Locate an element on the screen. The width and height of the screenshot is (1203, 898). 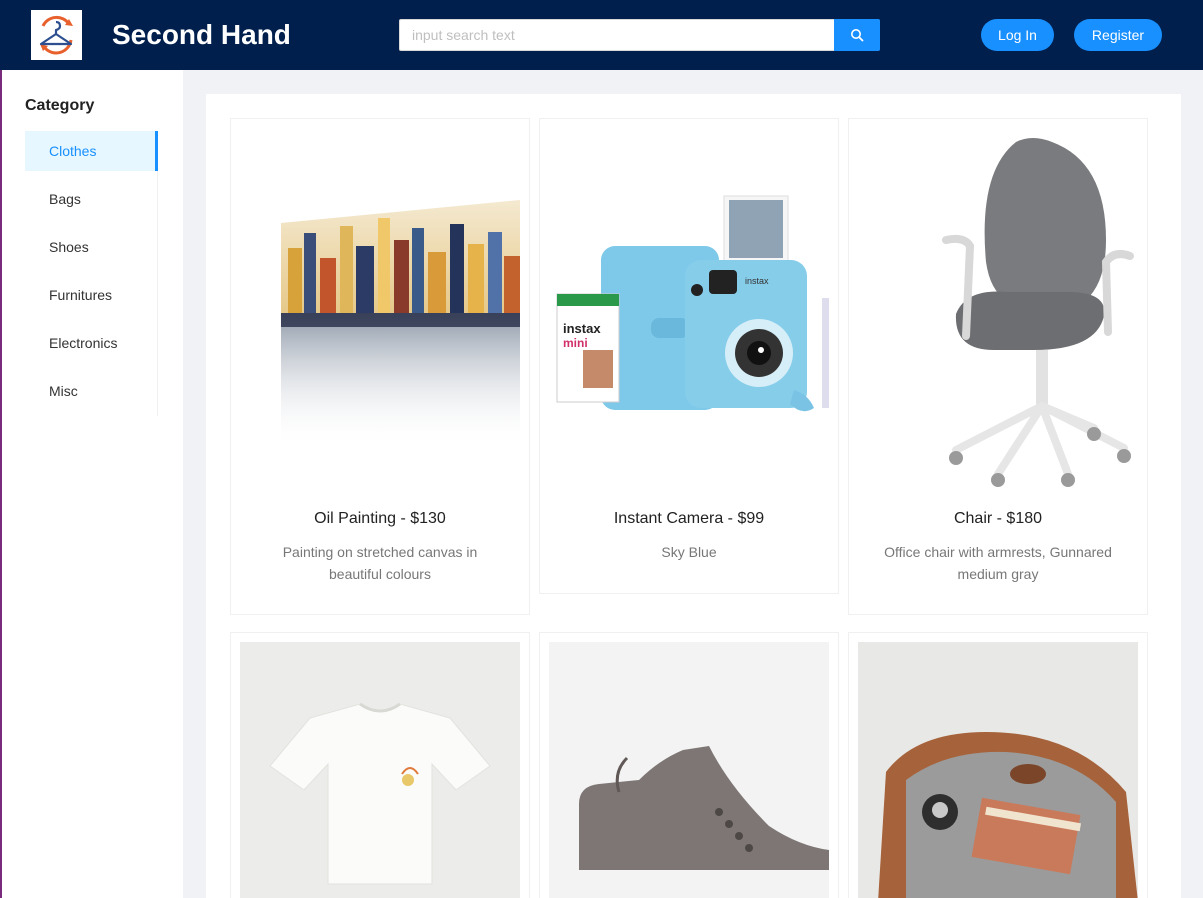
product-description: Sky Blue is located at coordinates (689, 552).